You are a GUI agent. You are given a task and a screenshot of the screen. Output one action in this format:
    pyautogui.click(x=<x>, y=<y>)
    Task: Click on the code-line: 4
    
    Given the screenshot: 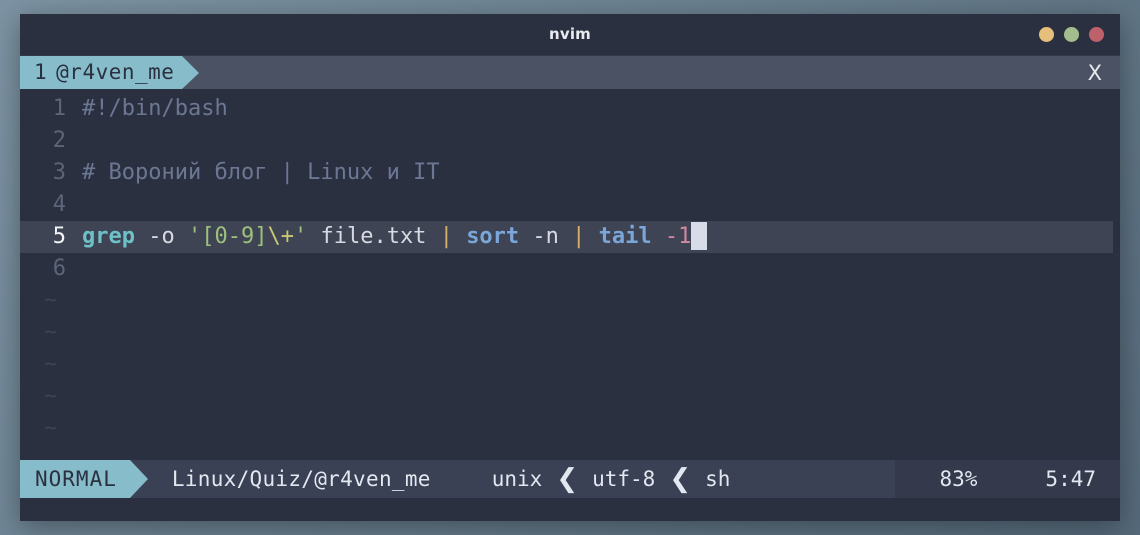 What is the action you would take?
    pyautogui.click(x=570, y=205)
    